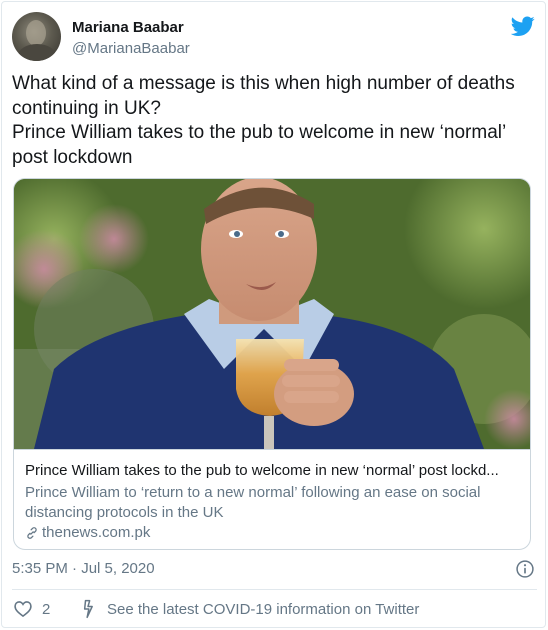  What do you see at coordinates (32, 532) in the screenshot?
I see `link-icon` at bounding box center [32, 532].